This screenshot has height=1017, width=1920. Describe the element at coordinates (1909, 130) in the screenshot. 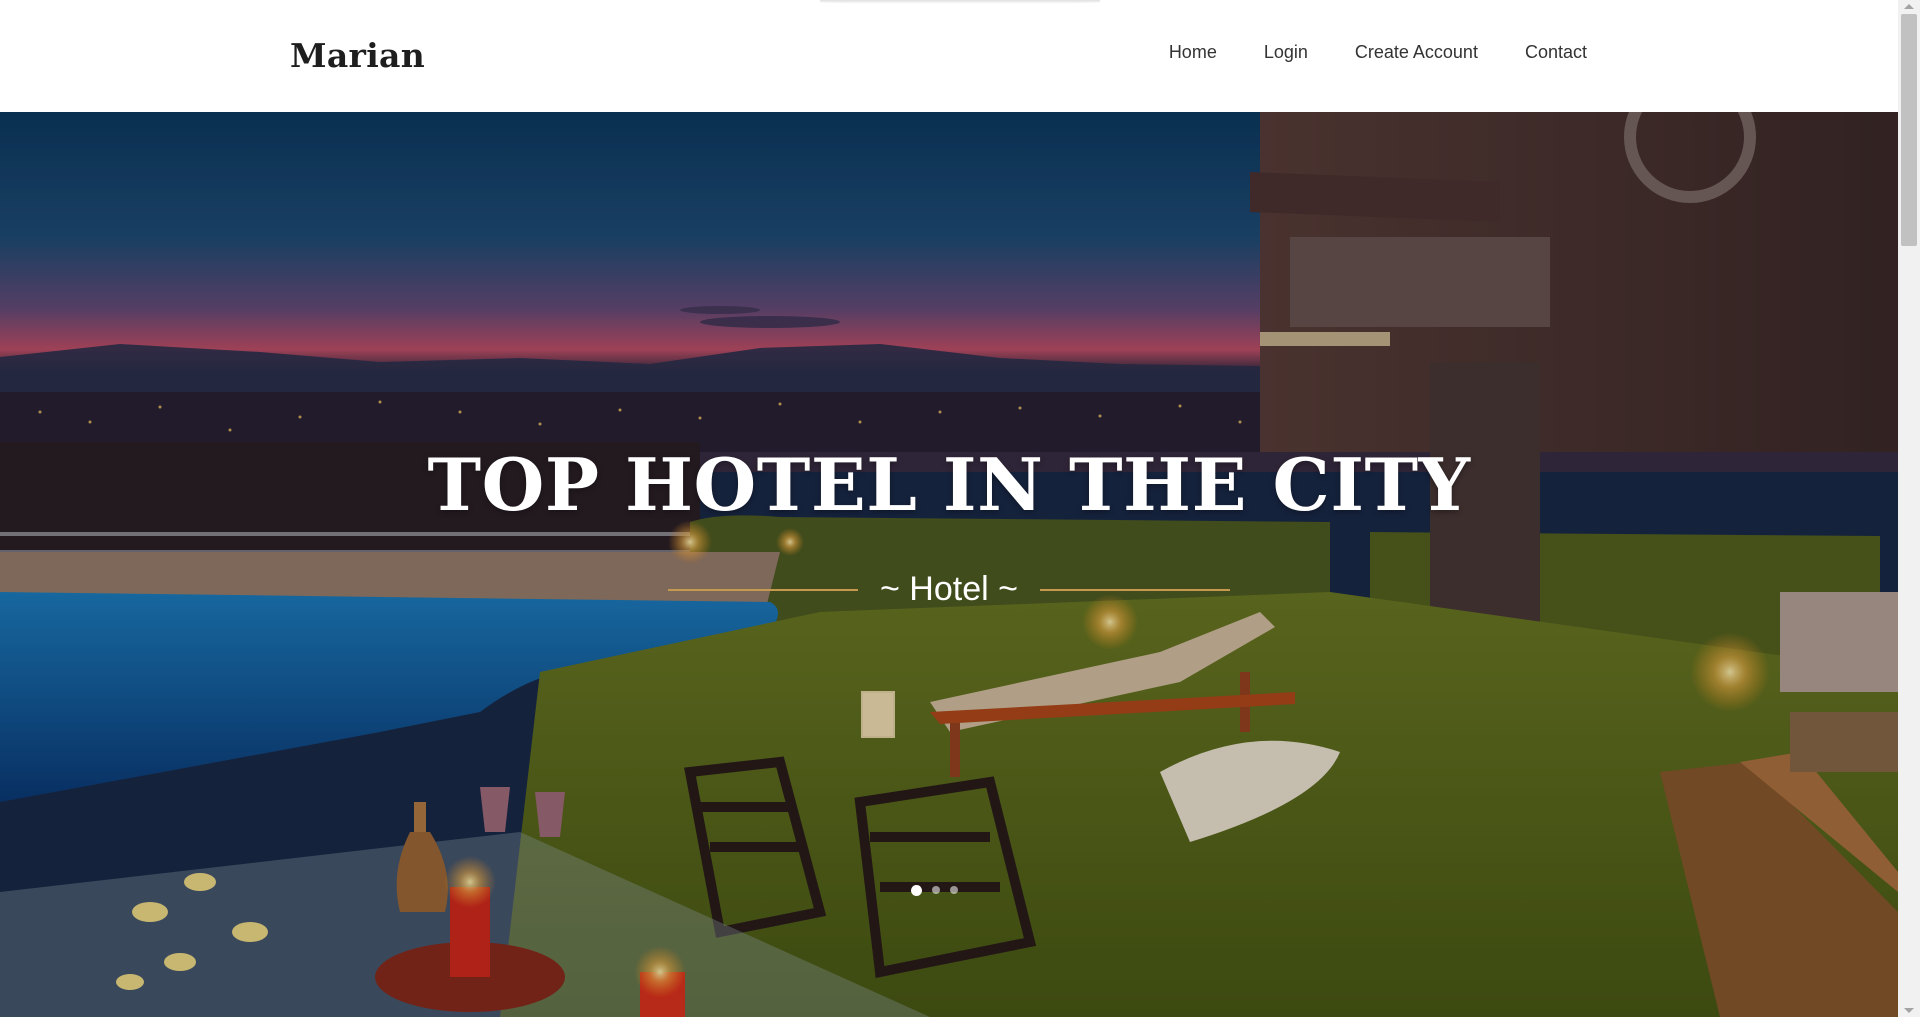

I see `scrollbar-thumb` at that location.